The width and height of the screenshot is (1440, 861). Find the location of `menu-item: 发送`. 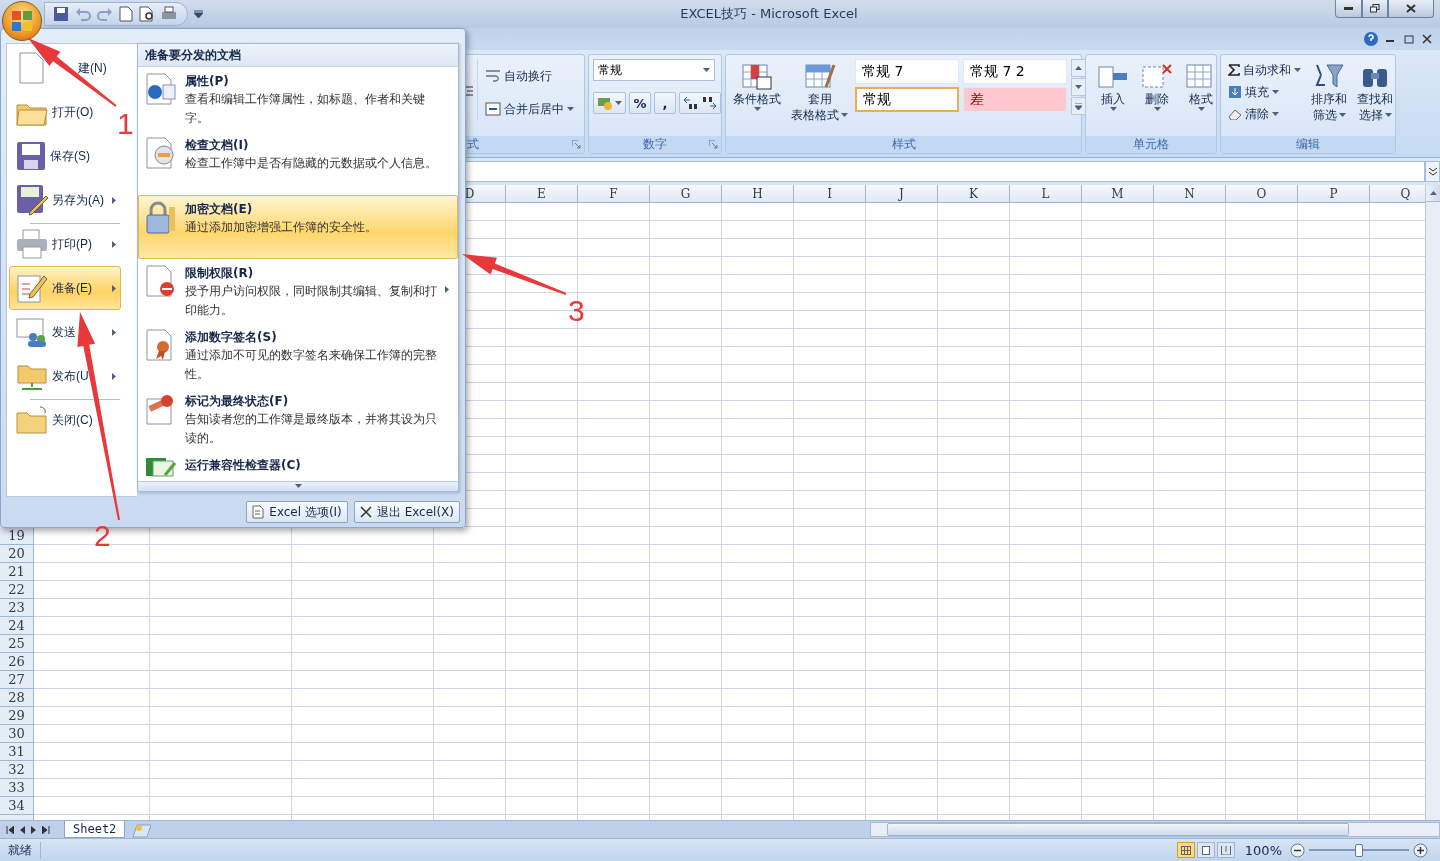

menu-item: 发送 is located at coordinates (65, 332).